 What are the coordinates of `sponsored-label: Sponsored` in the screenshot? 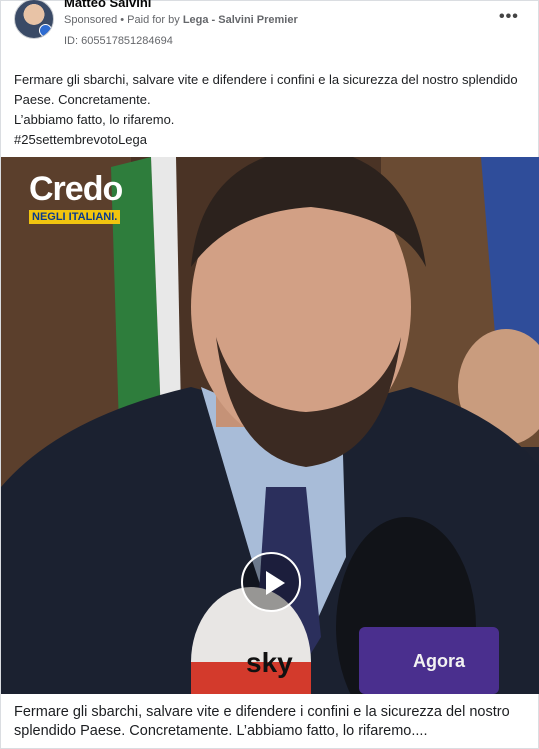 It's located at (91, 20).